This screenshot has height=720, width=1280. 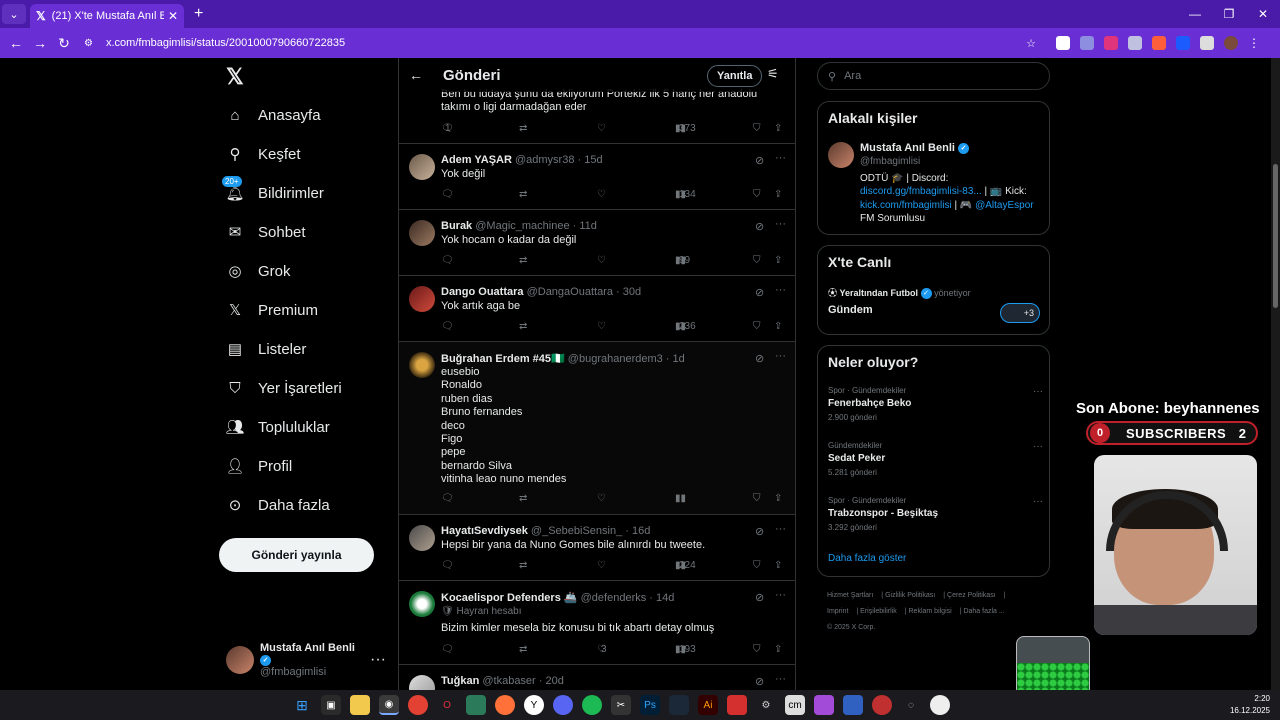 I want to click on related-name: Mustafa Anıl Benli ✓, so click(x=914, y=148).